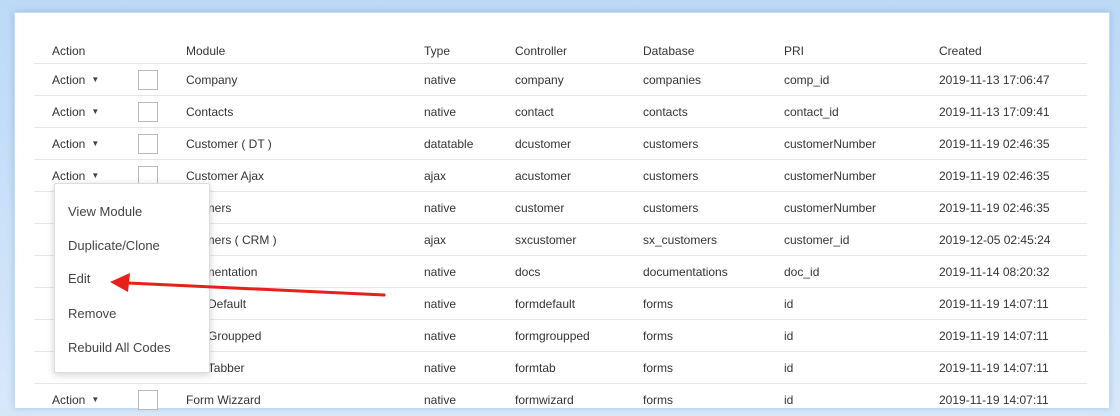 This screenshot has height=416, width=1120. I want to click on controller-cell: contact, so click(579, 111).